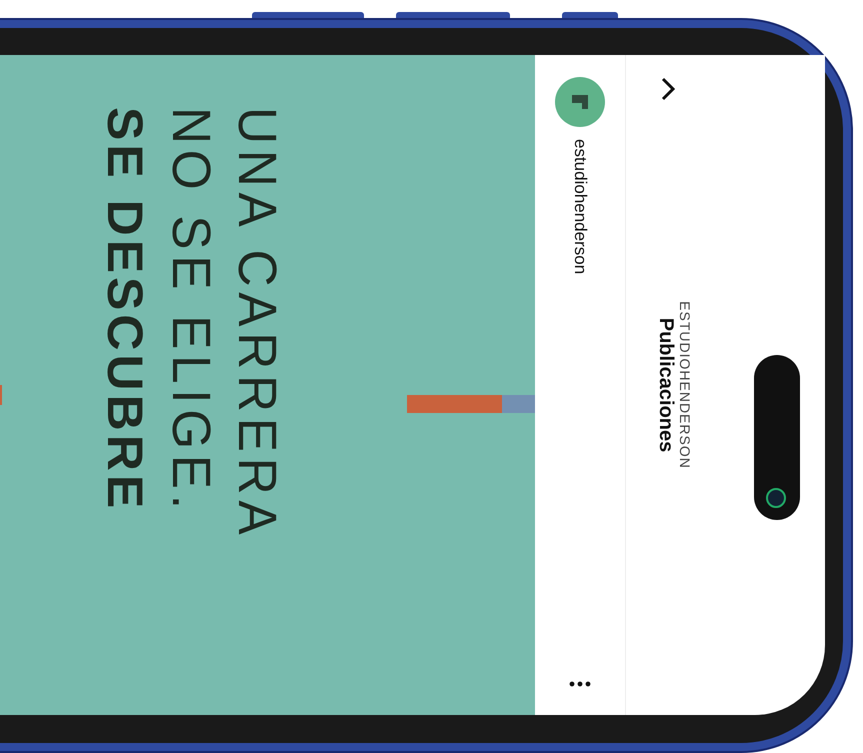  I want to click on page-title: Publicaciones, so click(665, 385).